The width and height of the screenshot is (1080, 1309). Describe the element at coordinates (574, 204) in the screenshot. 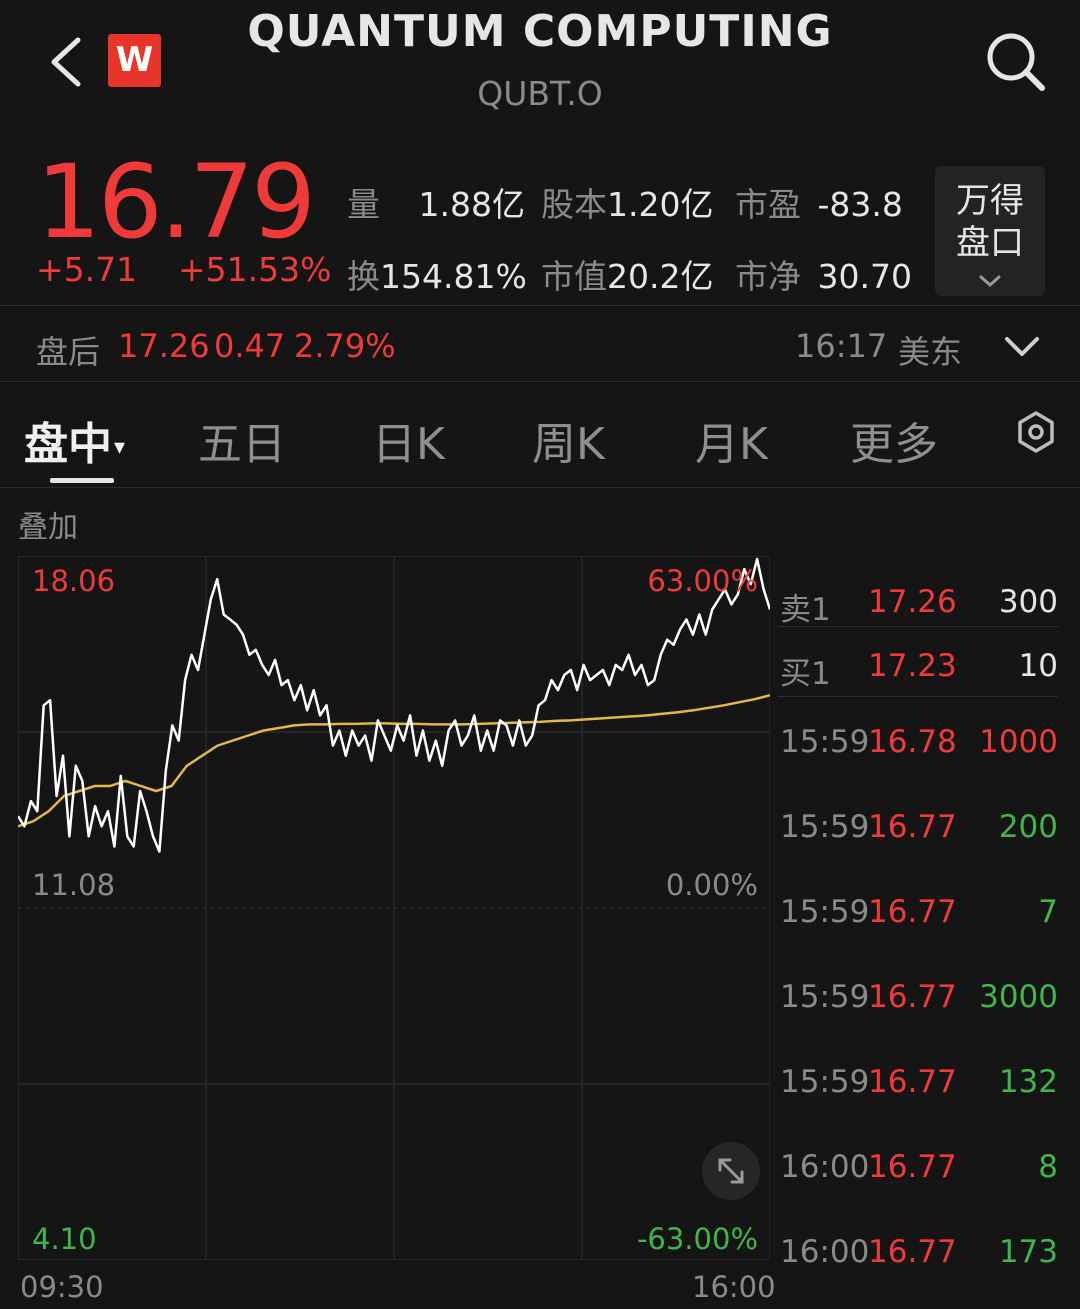

I see `stat-shares-label: 股本` at that location.